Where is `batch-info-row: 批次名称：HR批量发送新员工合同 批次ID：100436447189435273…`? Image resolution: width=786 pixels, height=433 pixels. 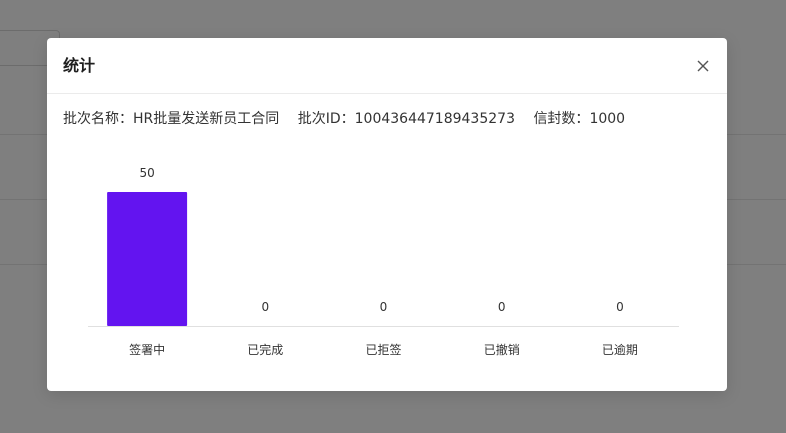
batch-info-row: 批次名称：HR批量发送新员工合同 批次ID：100436447189435273… is located at coordinates (351, 119).